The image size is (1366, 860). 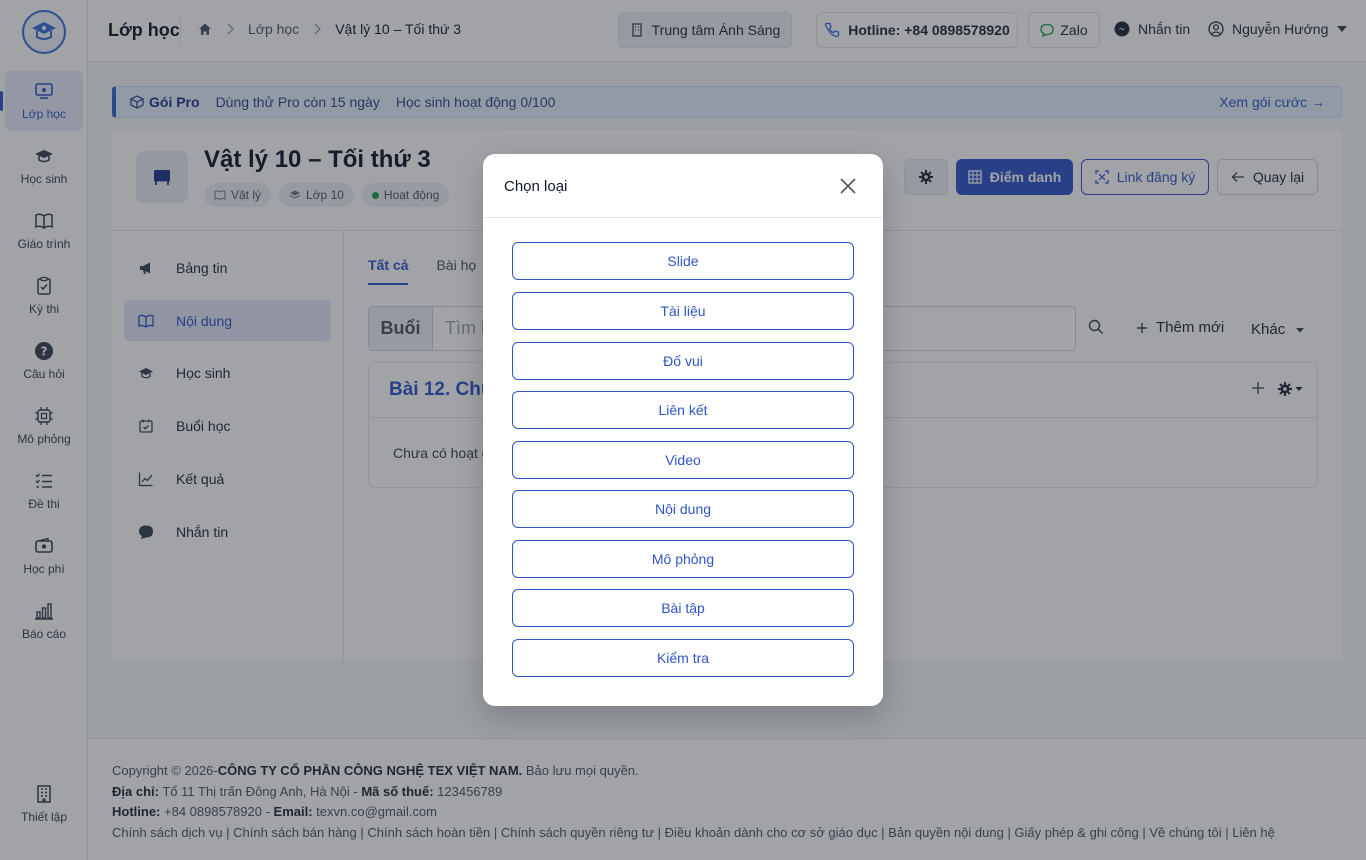 I want to click on option-quiz-button: Đố vui, so click(x=683, y=361).